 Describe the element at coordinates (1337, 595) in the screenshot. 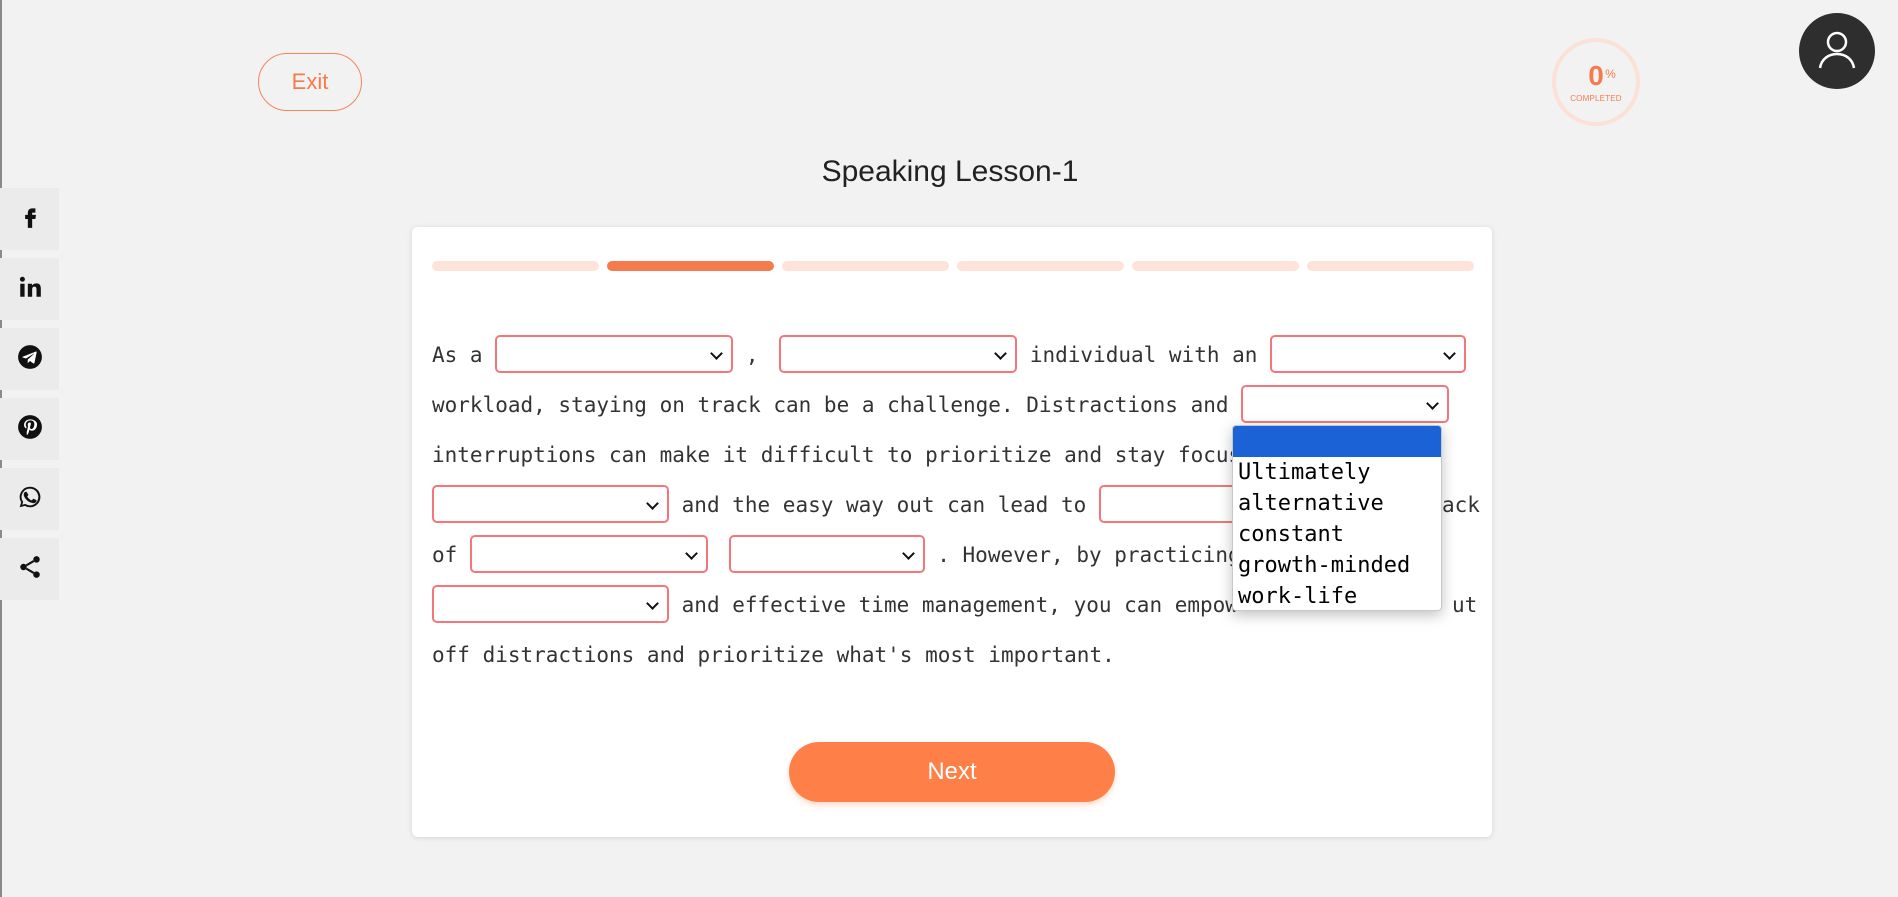

I see `dropdown-option: work-life` at that location.